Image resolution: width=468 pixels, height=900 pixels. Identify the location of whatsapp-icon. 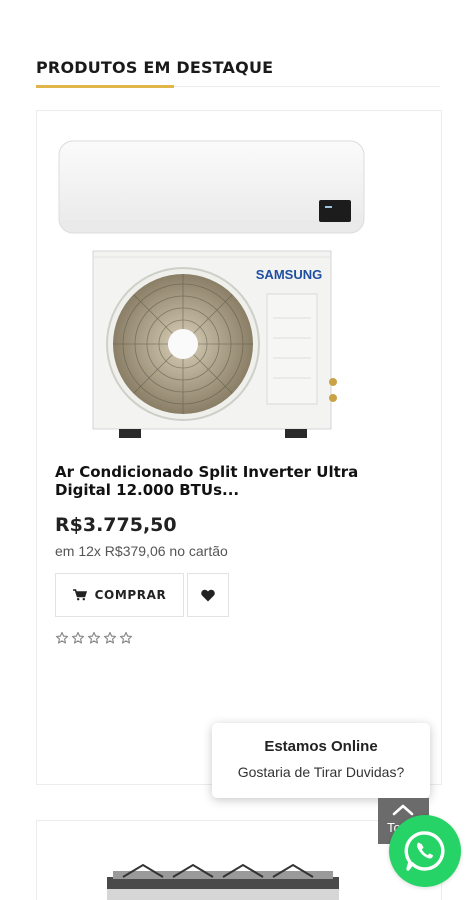
(424, 851).